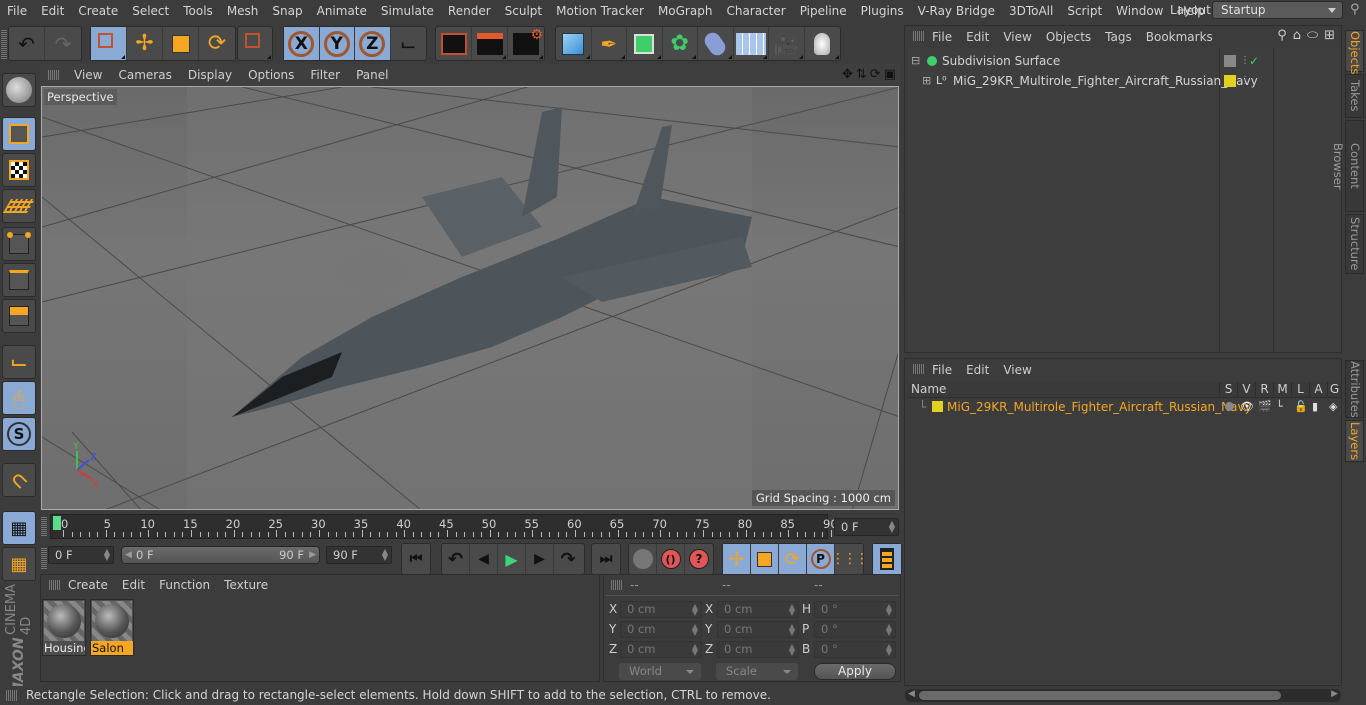 This screenshot has width=1366, height=705. What do you see at coordinates (44, 526) in the screenshot?
I see `timeline-grip` at bounding box center [44, 526].